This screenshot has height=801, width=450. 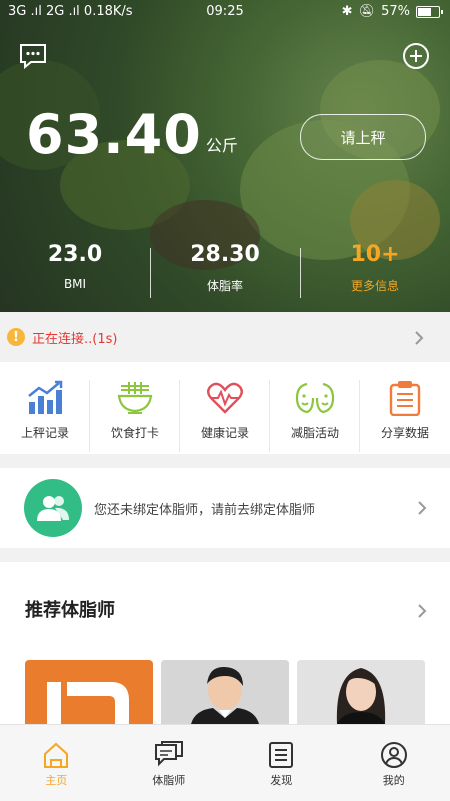 I want to click on section-title: 推荐体脂师, so click(x=70, y=609).